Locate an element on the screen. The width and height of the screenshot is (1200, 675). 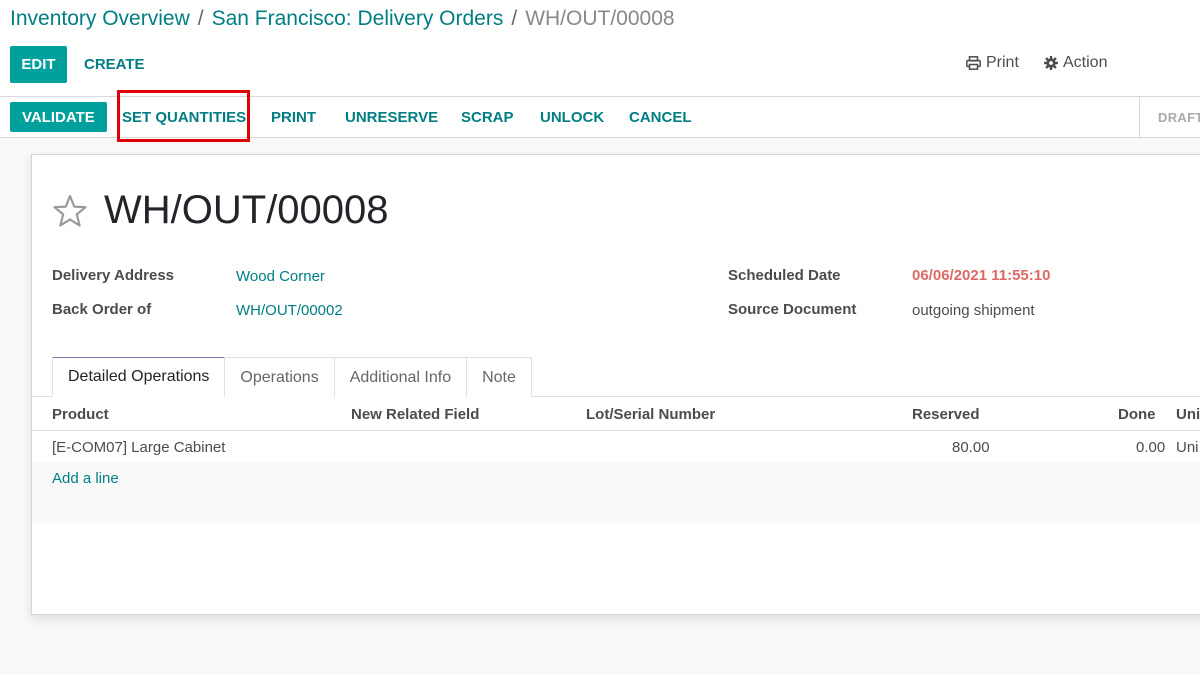
cell-done: 0.00 is located at coordinates (1151, 447).